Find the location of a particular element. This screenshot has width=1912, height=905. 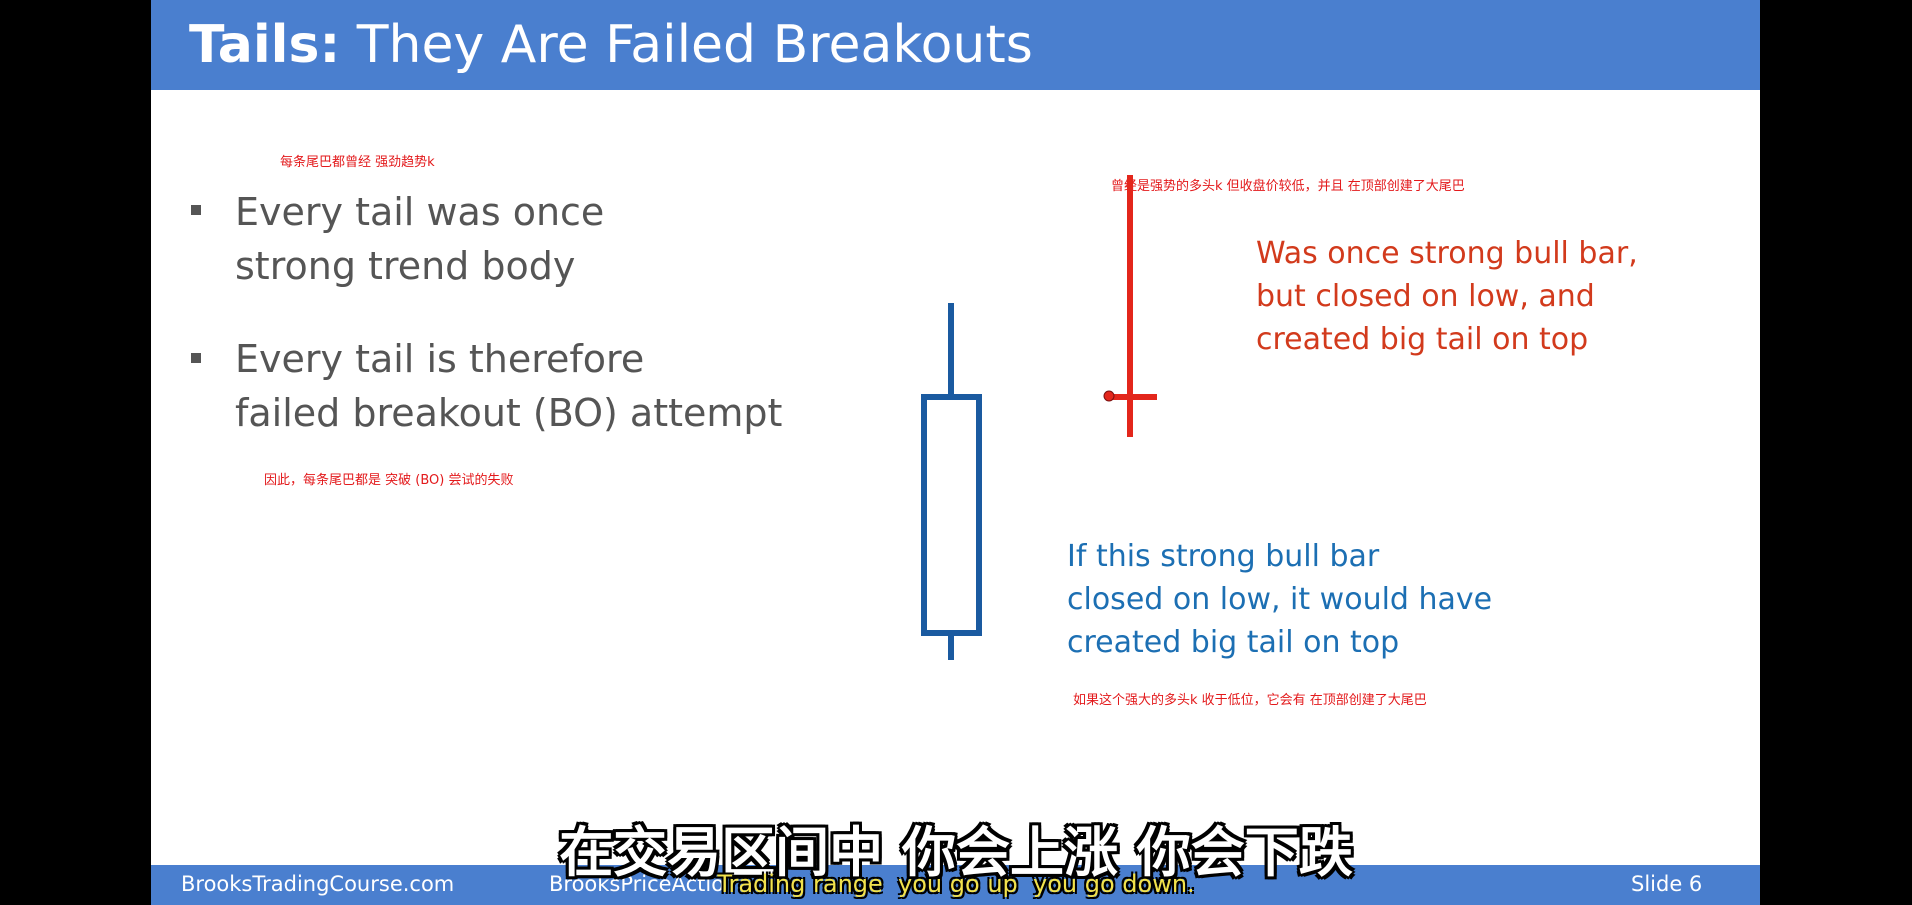

subtitle-english: Trading range you go up you go down. is located at coordinates (956, 884).